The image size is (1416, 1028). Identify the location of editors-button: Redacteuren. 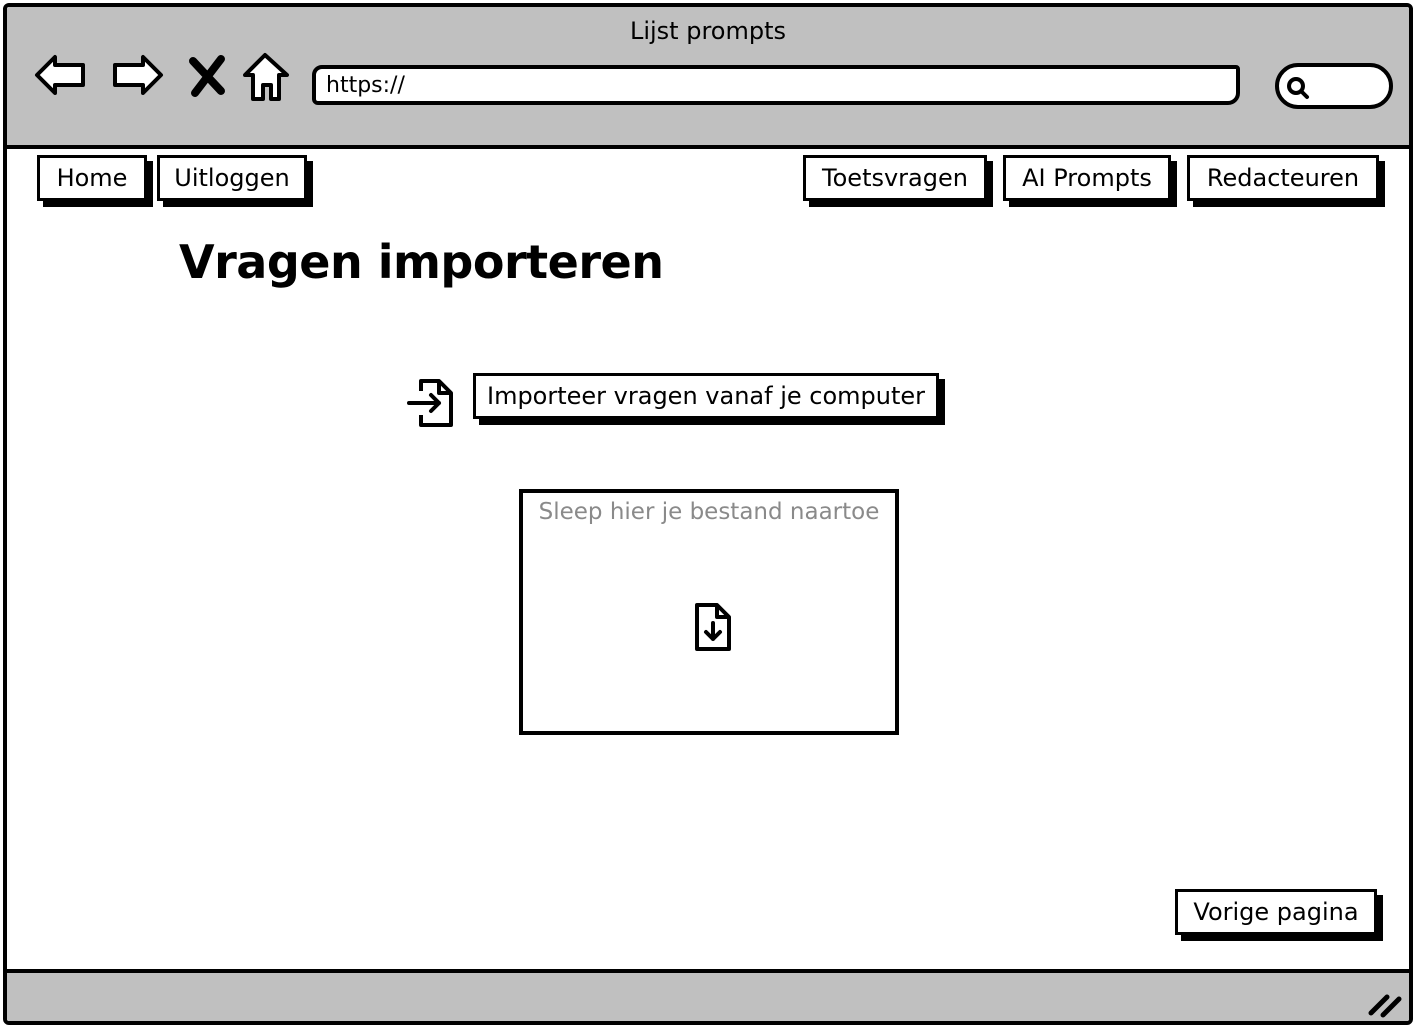
(1283, 178).